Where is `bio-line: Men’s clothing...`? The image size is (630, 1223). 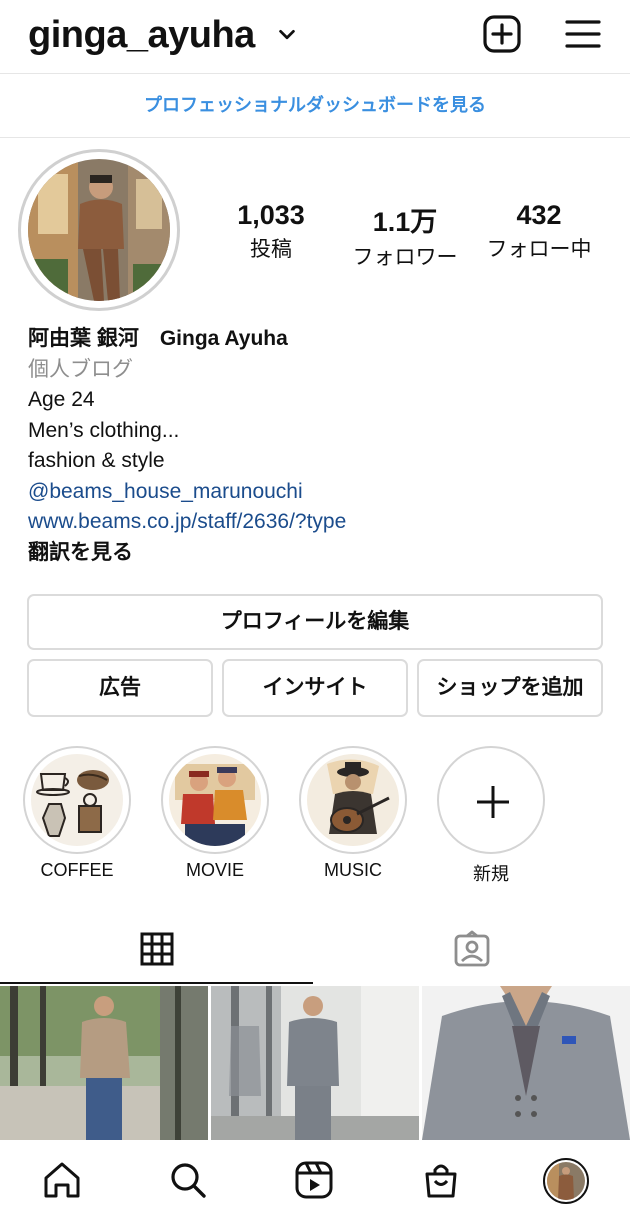
bio-line: Men’s clothing... is located at coordinates (104, 430).